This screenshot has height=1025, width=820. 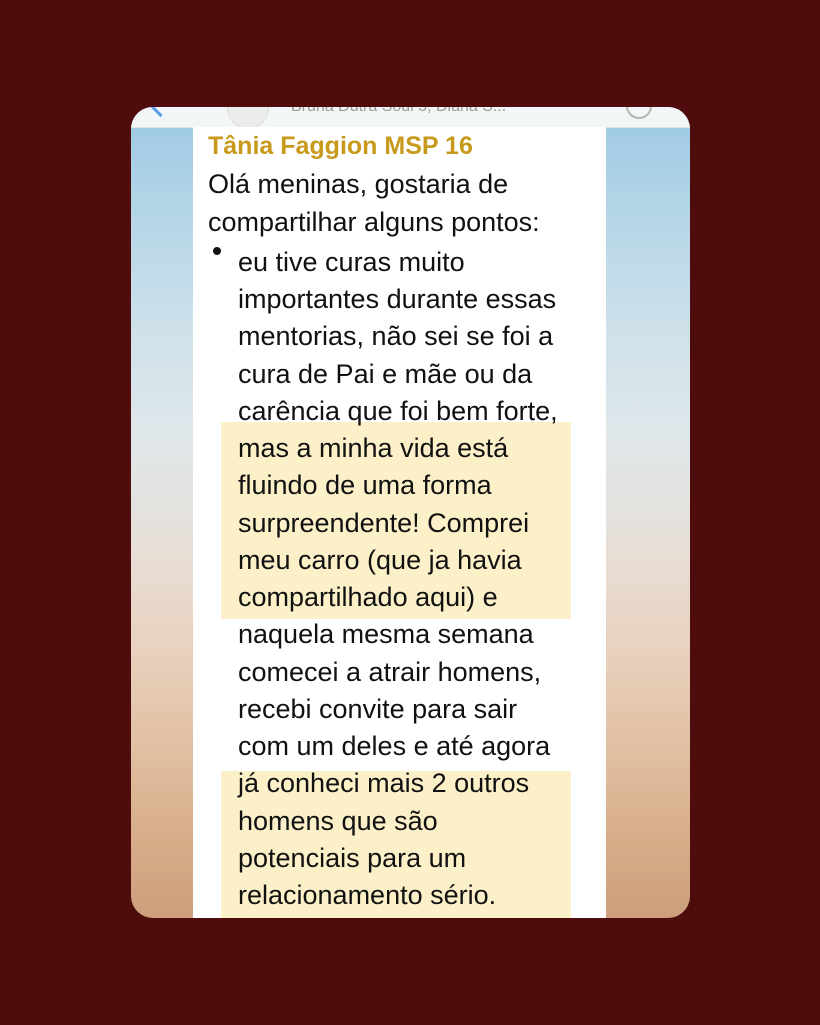 I want to click on message-line: eu tive curas muito, so click(x=351, y=262).